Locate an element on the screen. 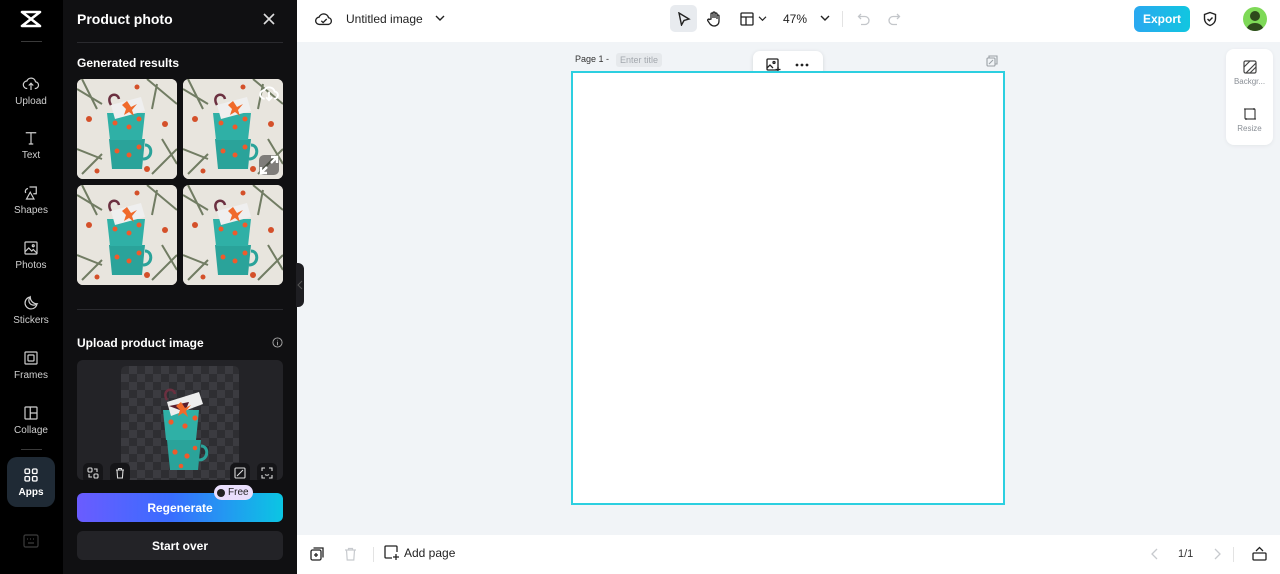  replace-image-button is located at coordinates (93, 471).